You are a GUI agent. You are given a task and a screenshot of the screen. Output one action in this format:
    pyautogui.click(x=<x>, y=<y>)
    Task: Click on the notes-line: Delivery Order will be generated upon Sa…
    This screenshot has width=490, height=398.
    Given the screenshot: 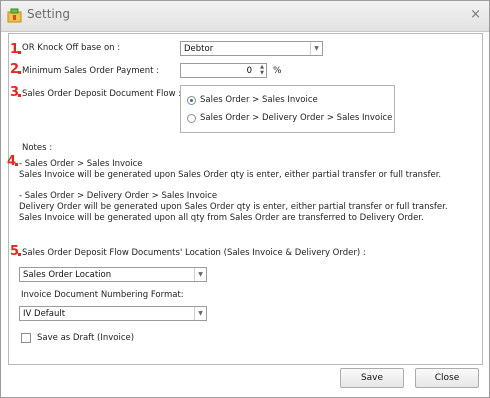 What is the action you would take?
    pyautogui.click(x=233, y=207)
    